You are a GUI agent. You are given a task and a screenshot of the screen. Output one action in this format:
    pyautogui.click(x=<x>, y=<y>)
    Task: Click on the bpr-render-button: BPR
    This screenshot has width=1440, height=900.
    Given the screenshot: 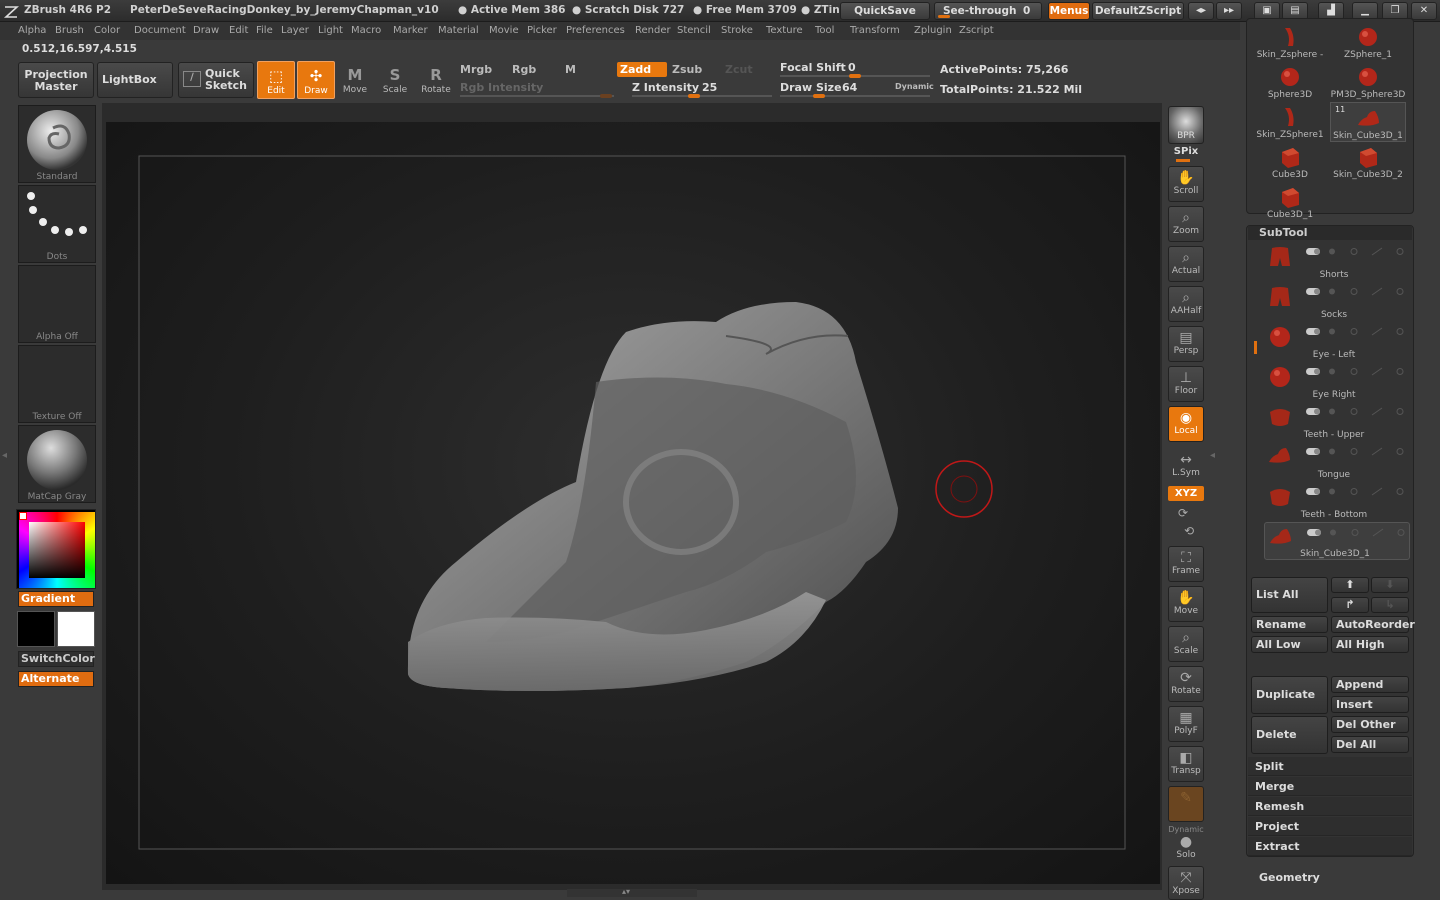 What is the action you would take?
    pyautogui.click(x=1186, y=125)
    